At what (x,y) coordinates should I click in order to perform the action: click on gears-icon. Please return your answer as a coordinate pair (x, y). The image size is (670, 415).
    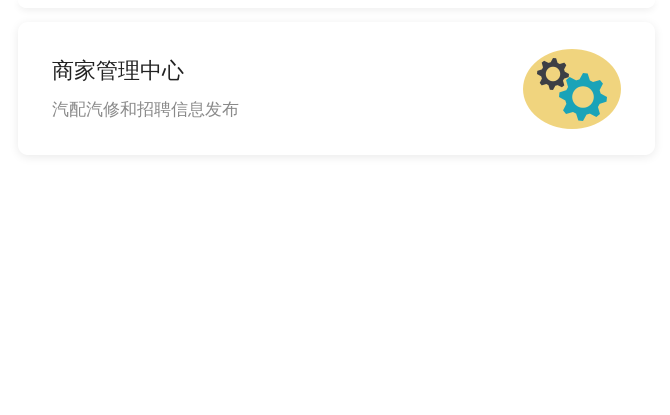
    Looking at the image, I should click on (572, 88).